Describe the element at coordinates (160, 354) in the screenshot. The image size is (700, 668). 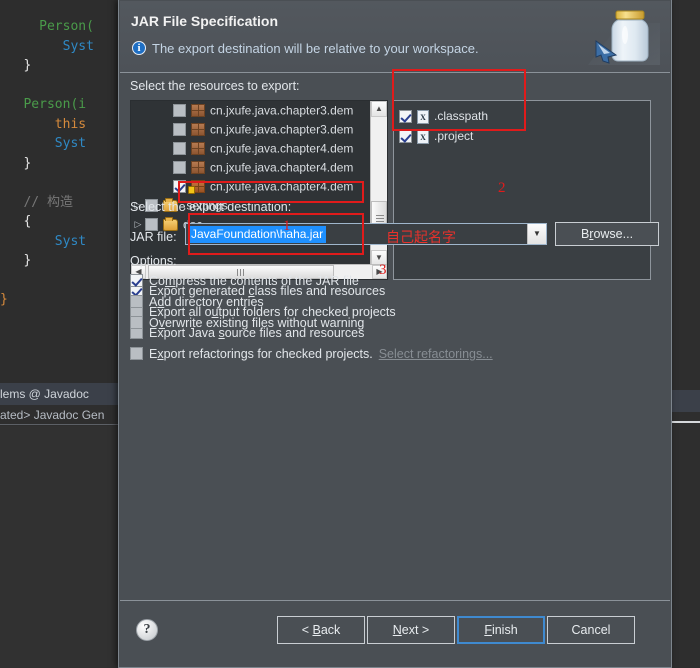
I see `mnemonic-char: x` at that location.